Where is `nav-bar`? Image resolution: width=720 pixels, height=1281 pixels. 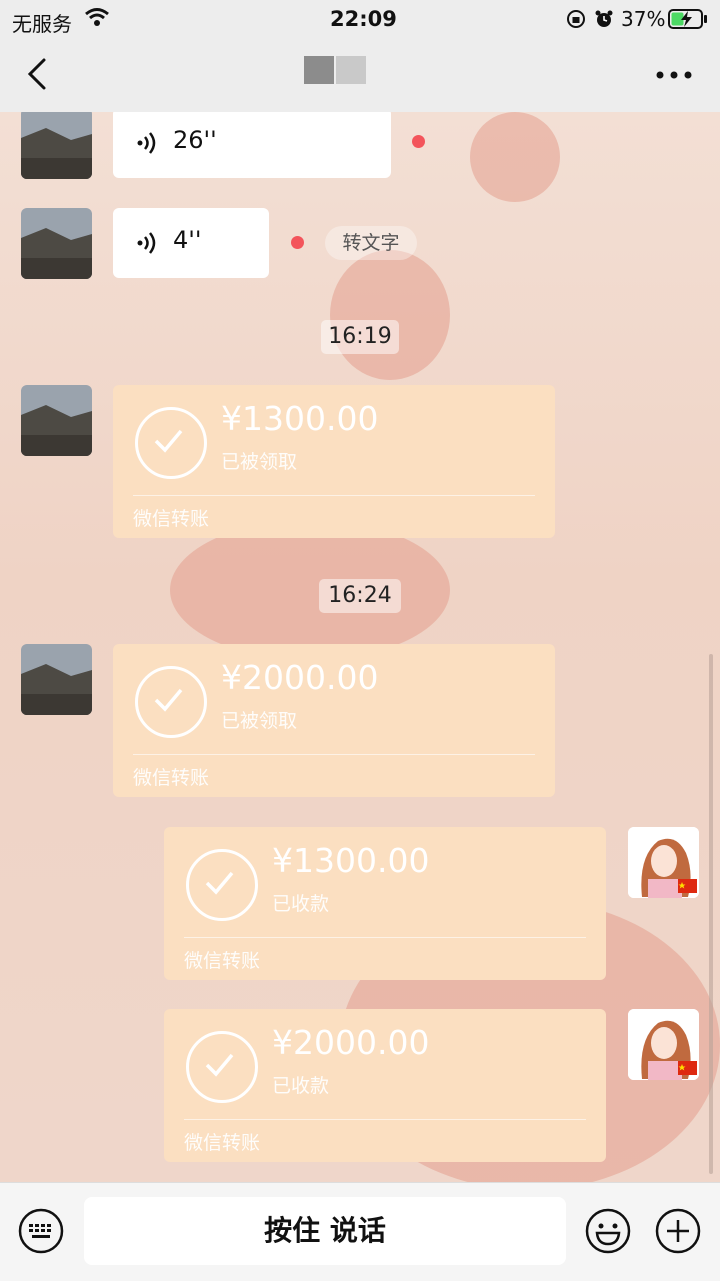 nav-bar is located at coordinates (360, 76).